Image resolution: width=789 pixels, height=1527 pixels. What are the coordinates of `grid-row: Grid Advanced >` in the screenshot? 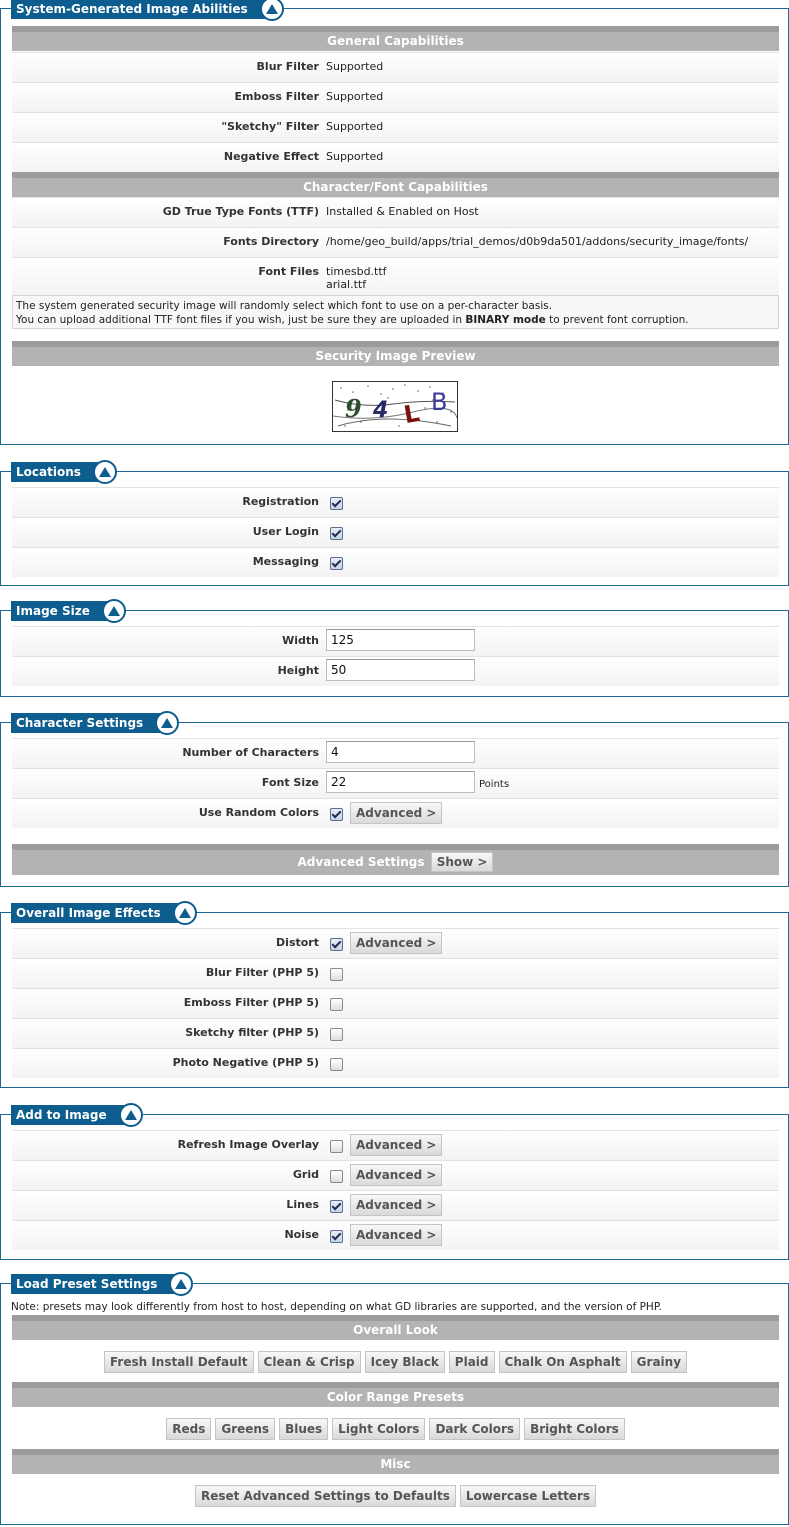 It's located at (395, 1175).